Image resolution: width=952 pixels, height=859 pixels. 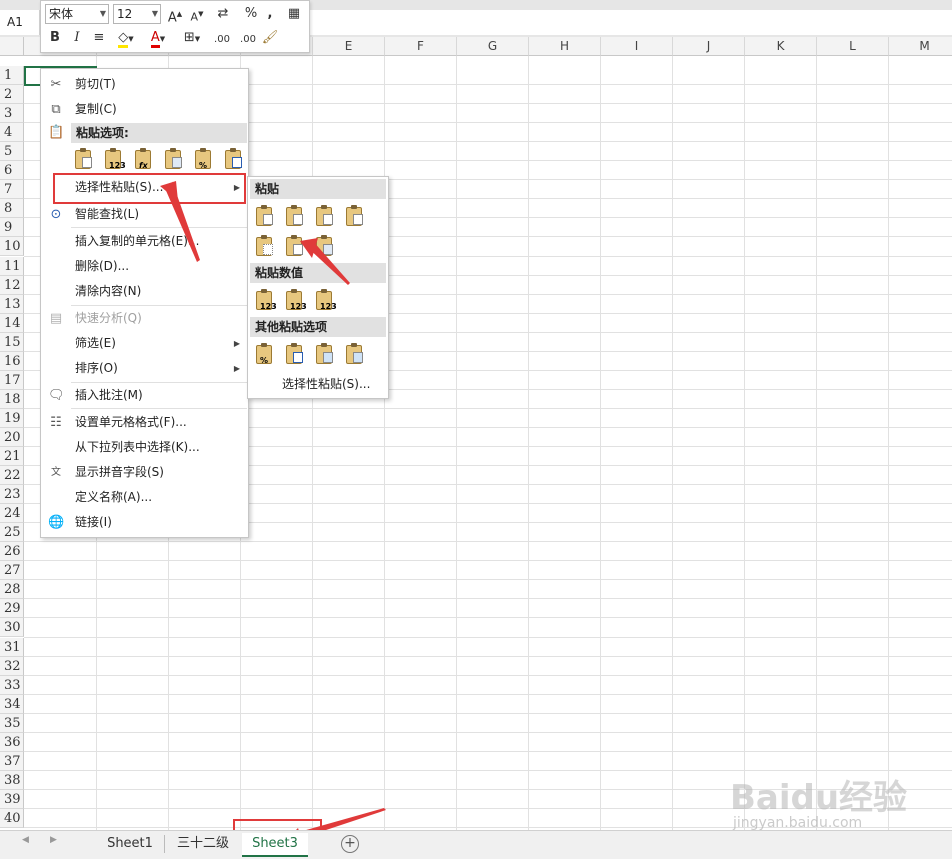 What do you see at coordinates (12, 457) in the screenshot?
I see `row-header-21: 21` at bounding box center [12, 457].